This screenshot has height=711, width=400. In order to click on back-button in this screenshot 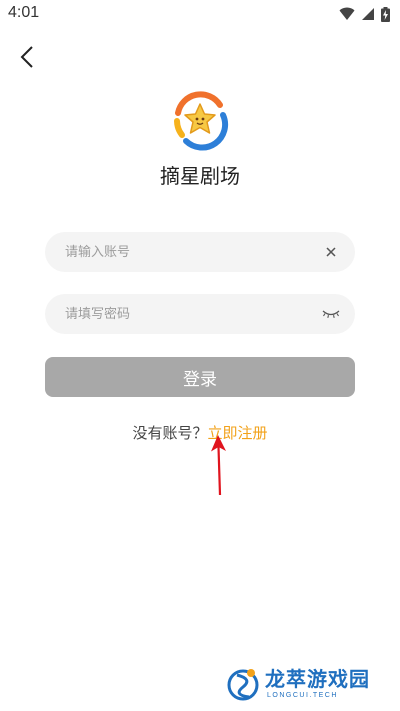, I will do `click(27, 57)`.